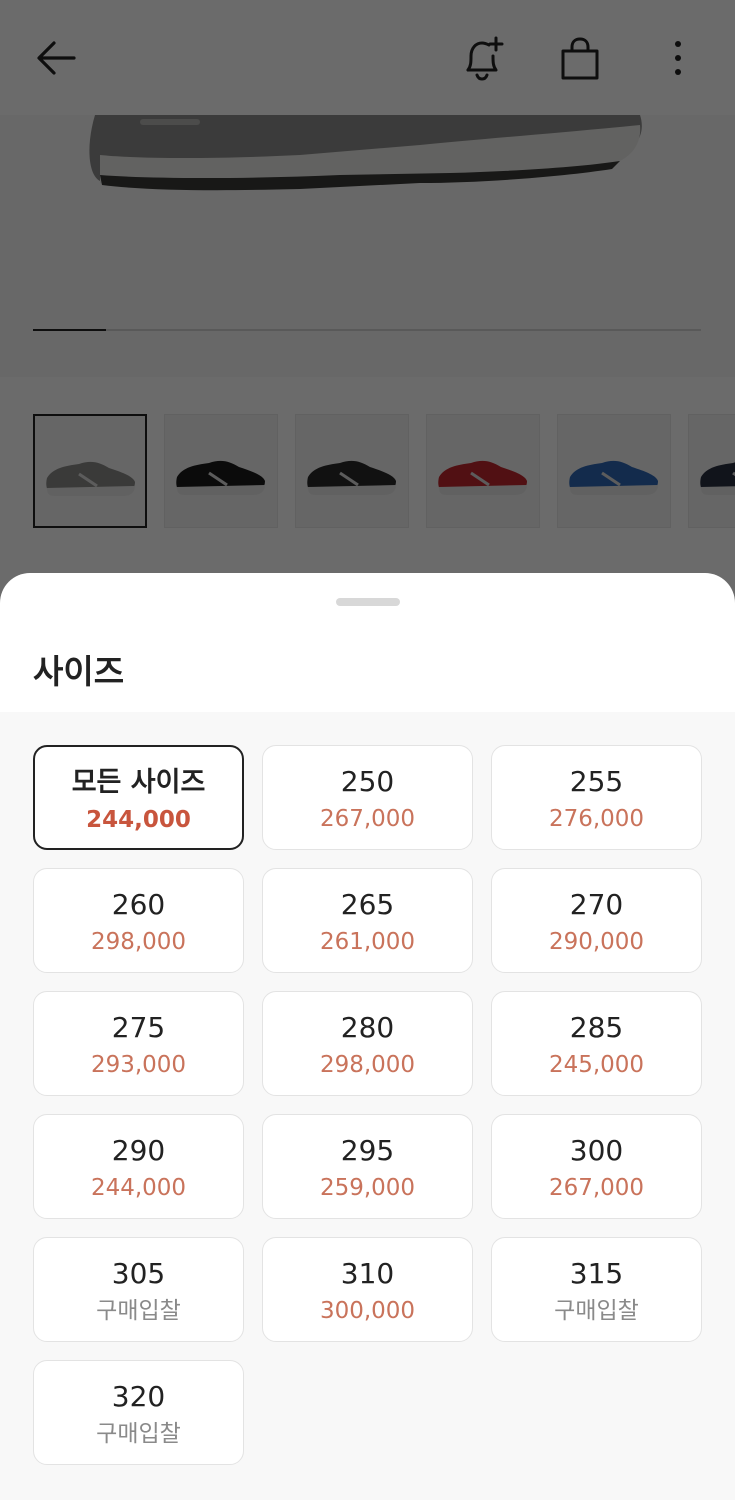 This screenshot has width=735, height=1500. Describe the element at coordinates (367, 1027) in the screenshot. I see `size-label: 280` at that location.